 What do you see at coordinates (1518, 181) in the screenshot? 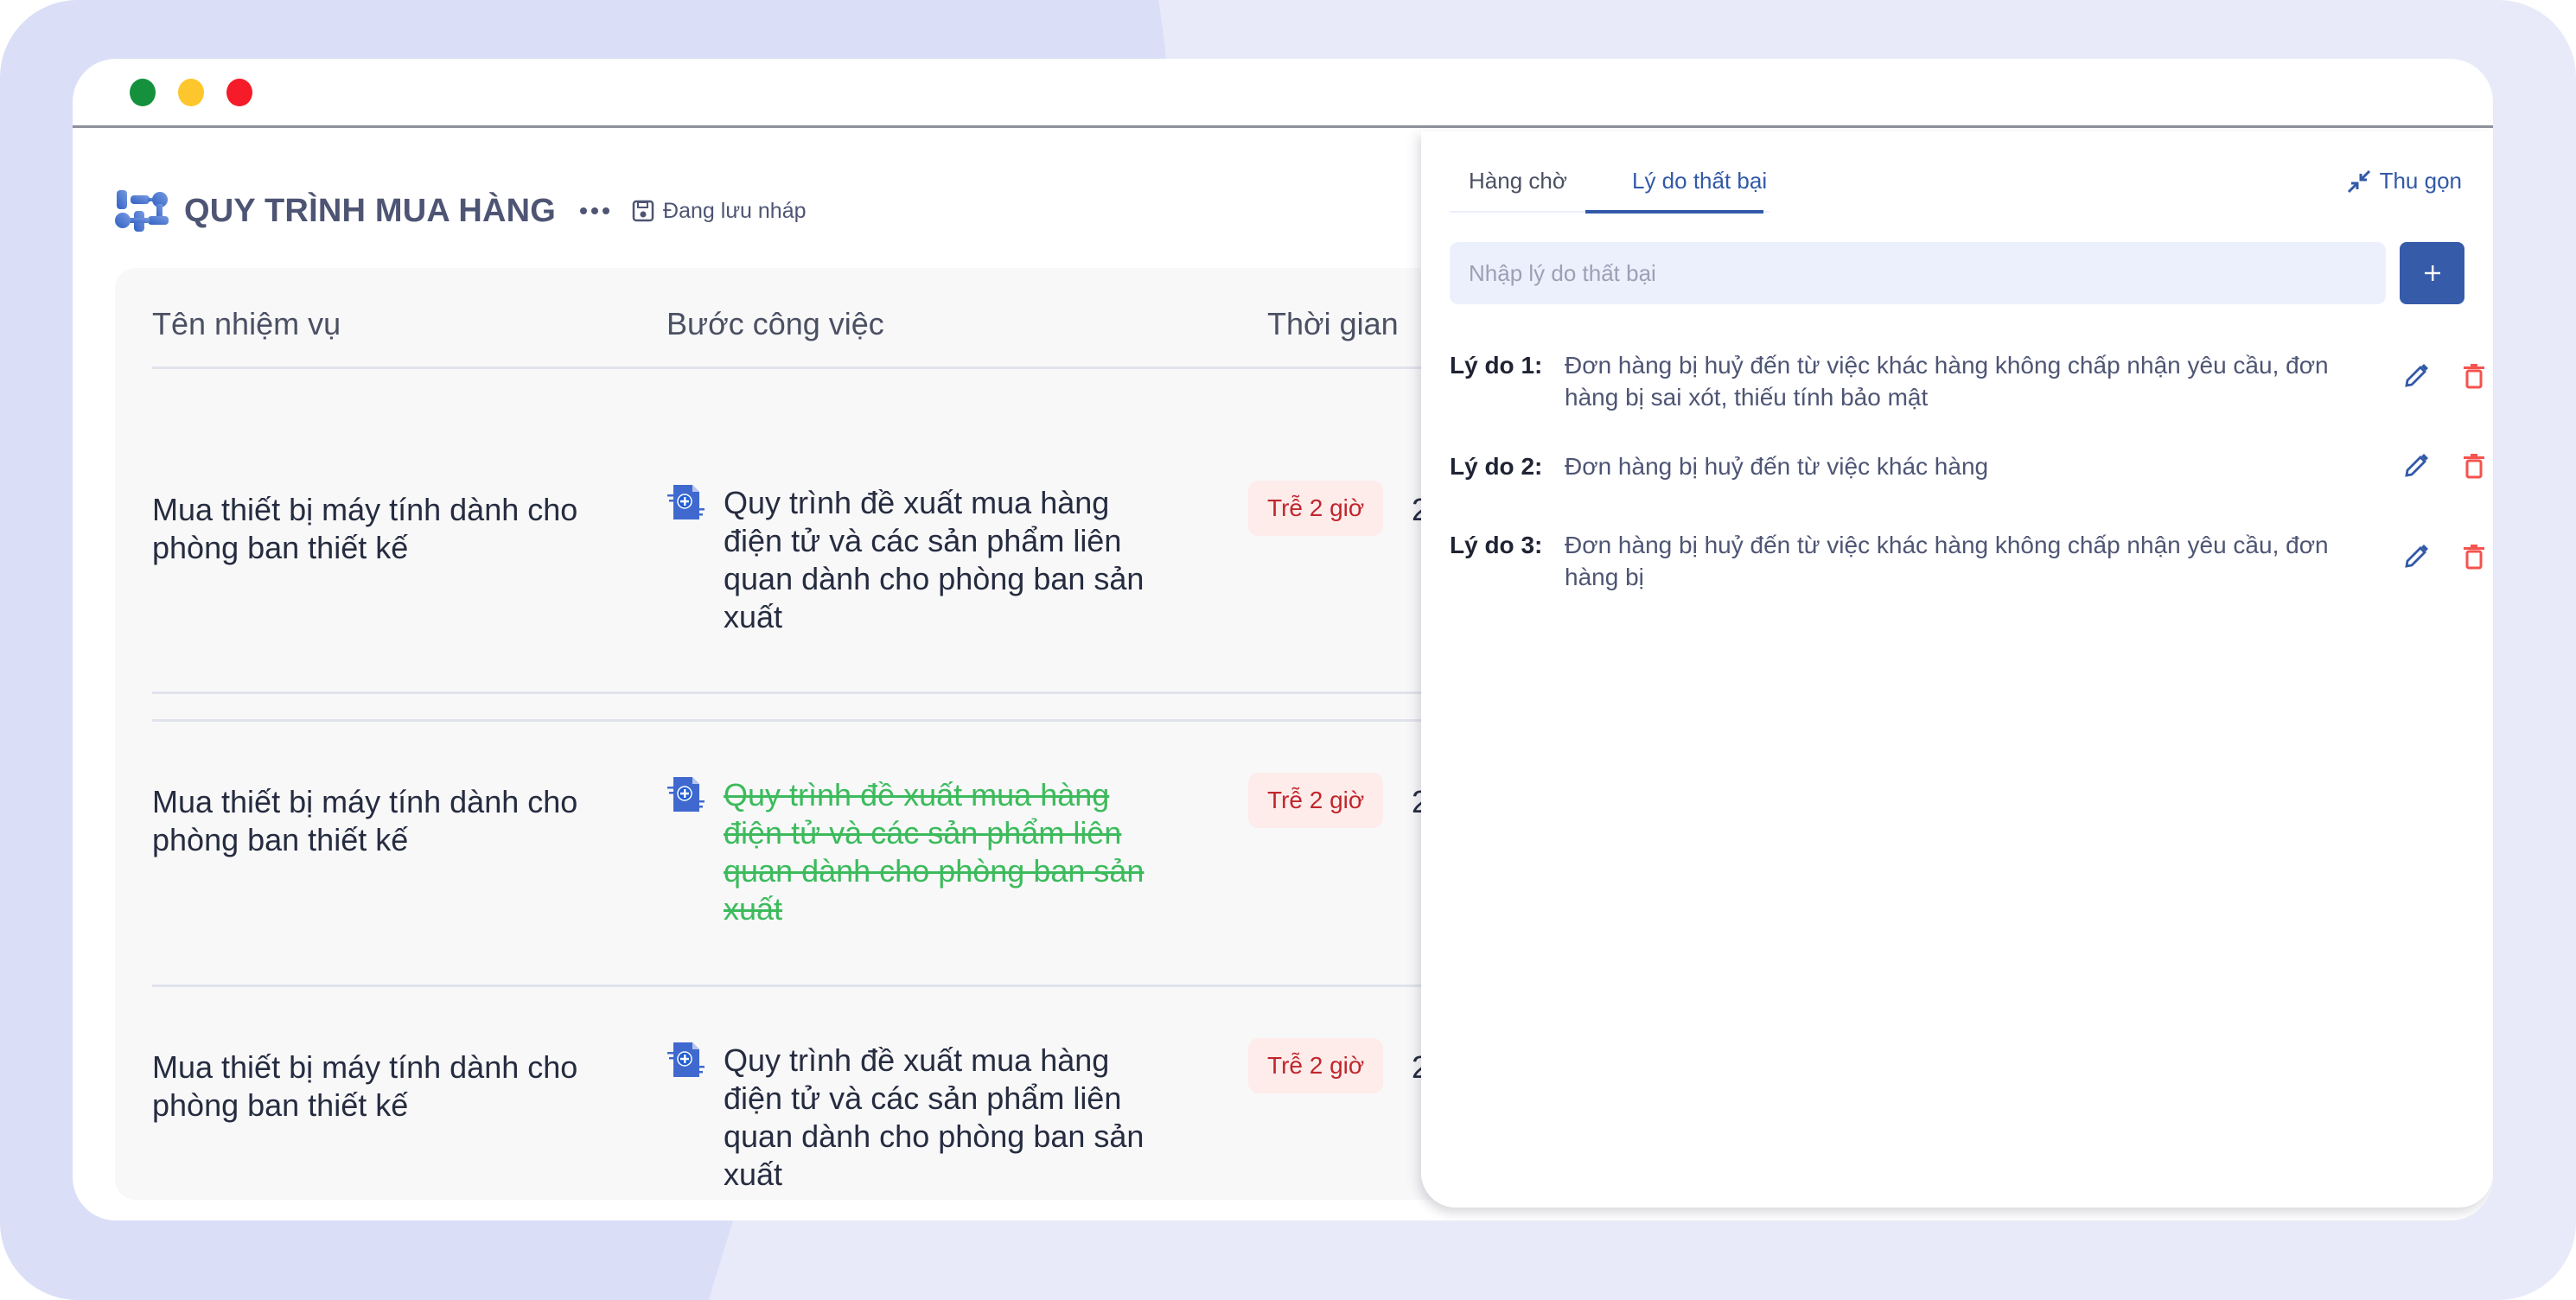
I see `tab-queue: Hàng chờ` at bounding box center [1518, 181].